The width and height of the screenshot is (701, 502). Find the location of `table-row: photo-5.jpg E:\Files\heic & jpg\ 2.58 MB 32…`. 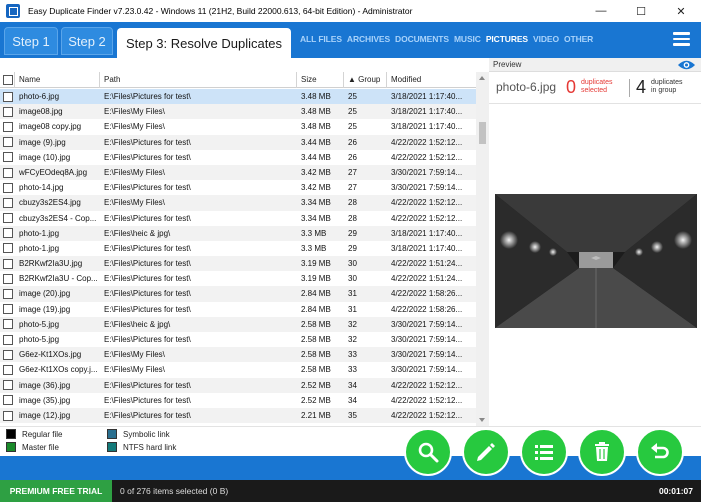

table-row: photo-5.jpg E:\Files\heic & jpg\ 2.58 MB 32… is located at coordinates (238, 324).